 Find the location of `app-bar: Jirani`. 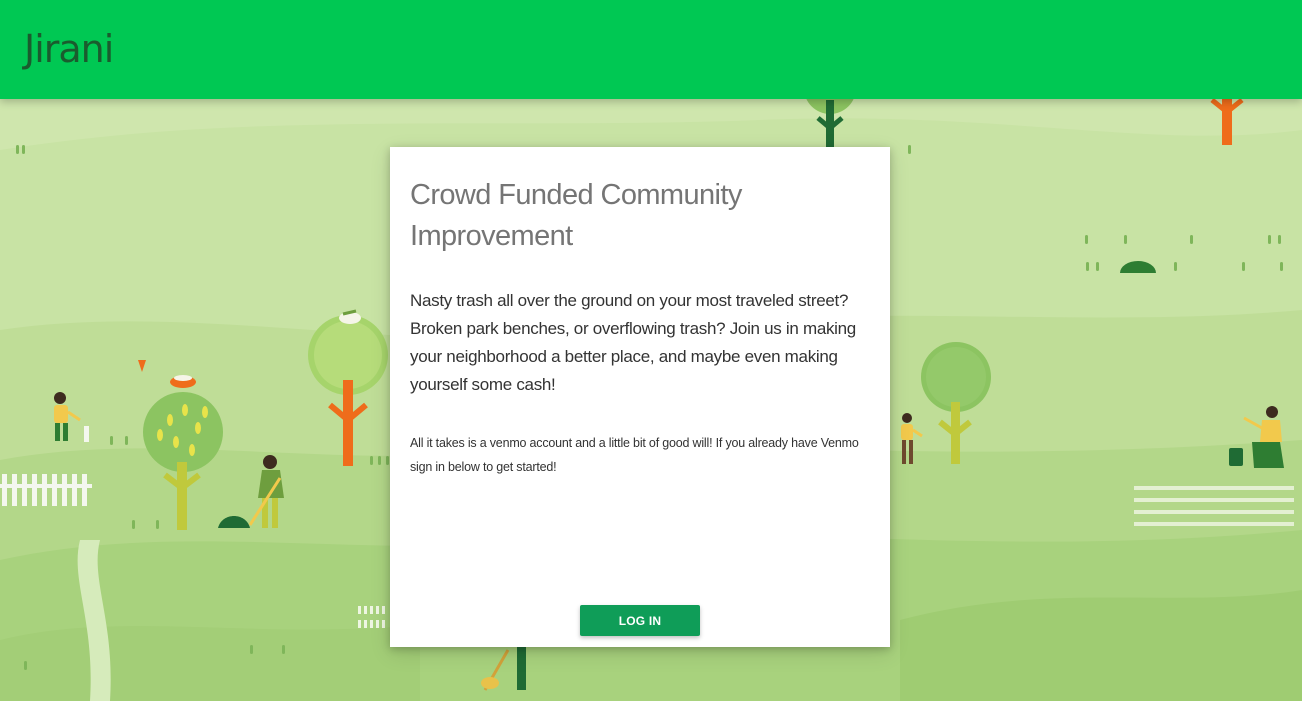

app-bar: Jirani is located at coordinates (651, 49).